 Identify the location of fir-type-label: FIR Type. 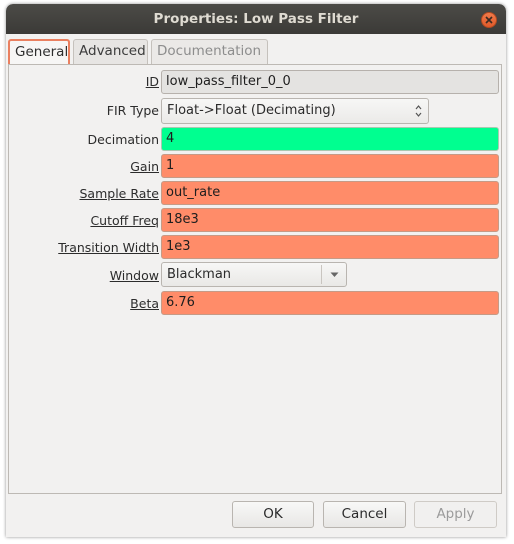
(132, 110).